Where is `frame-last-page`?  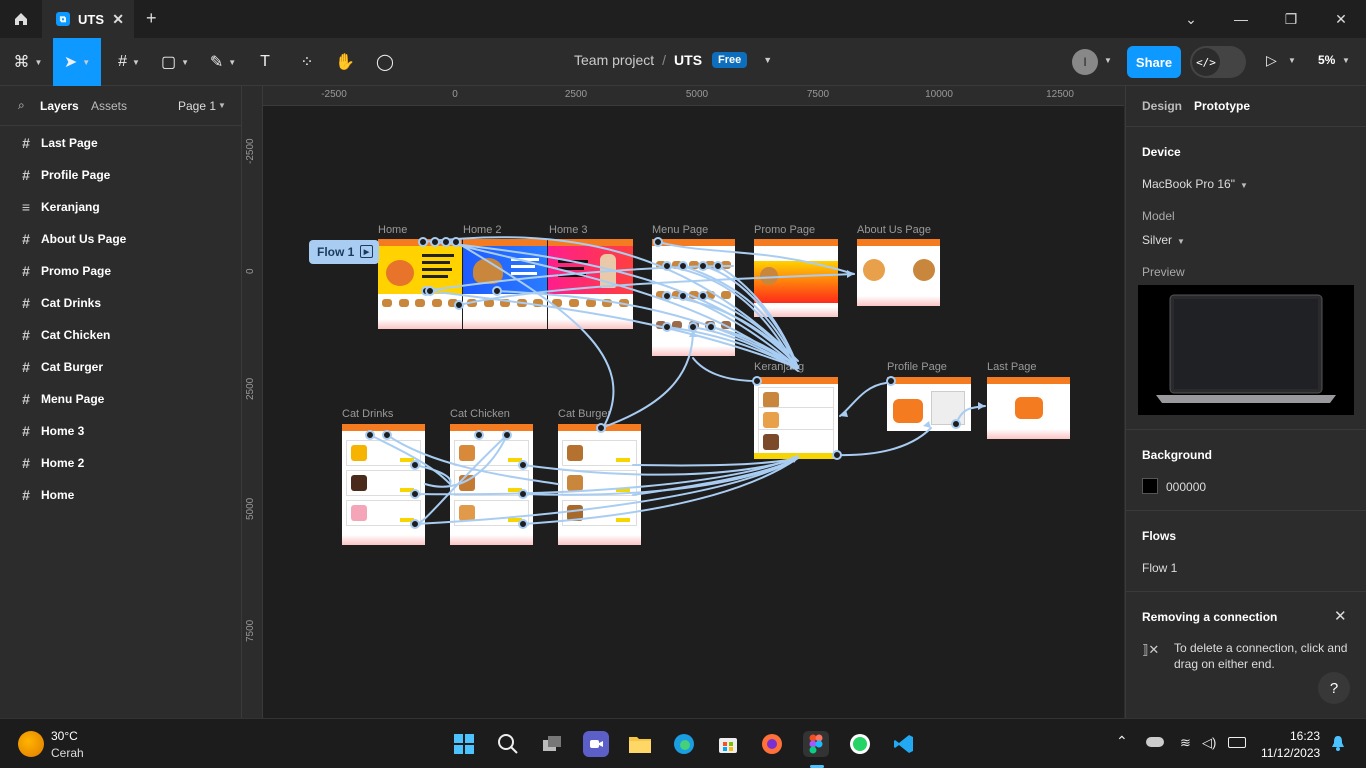 frame-last-page is located at coordinates (1028, 408).